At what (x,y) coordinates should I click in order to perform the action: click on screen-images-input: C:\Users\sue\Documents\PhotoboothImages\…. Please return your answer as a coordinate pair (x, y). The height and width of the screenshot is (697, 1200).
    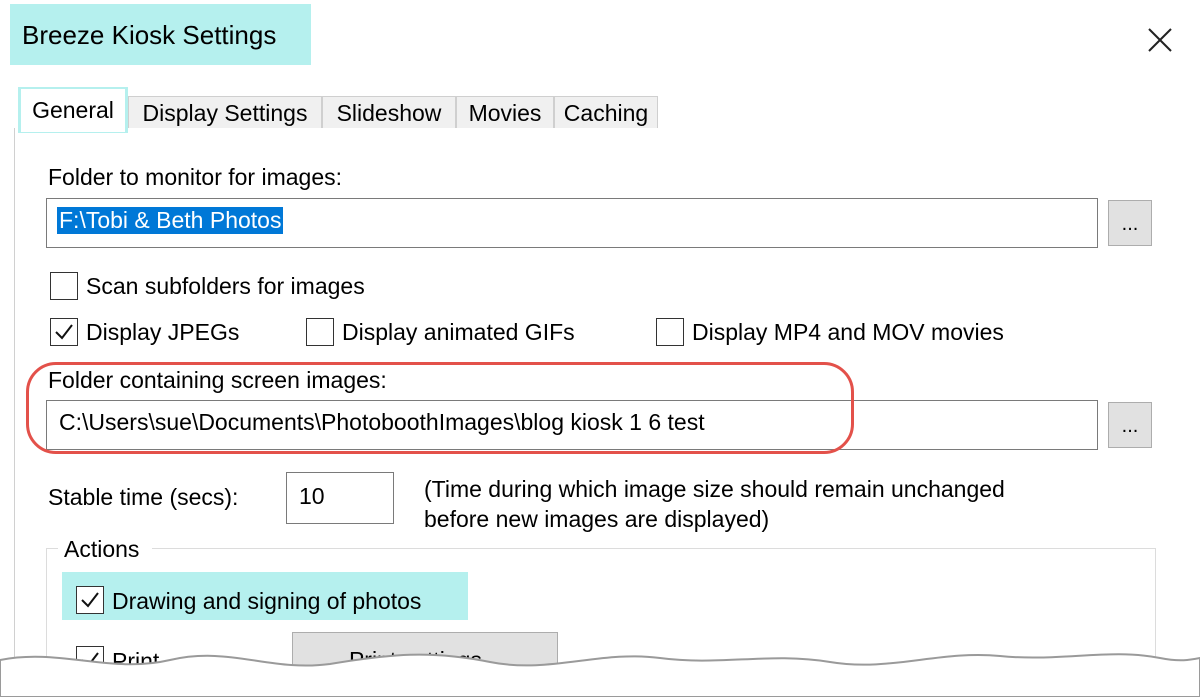
    Looking at the image, I should click on (572, 425).